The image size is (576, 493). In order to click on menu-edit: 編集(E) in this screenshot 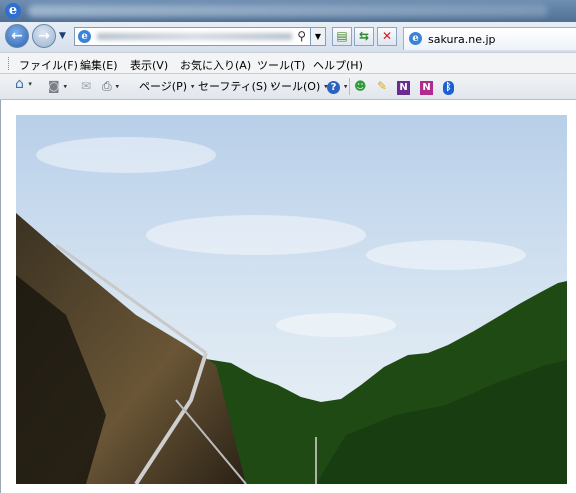, I will do `click(99, 65)`.